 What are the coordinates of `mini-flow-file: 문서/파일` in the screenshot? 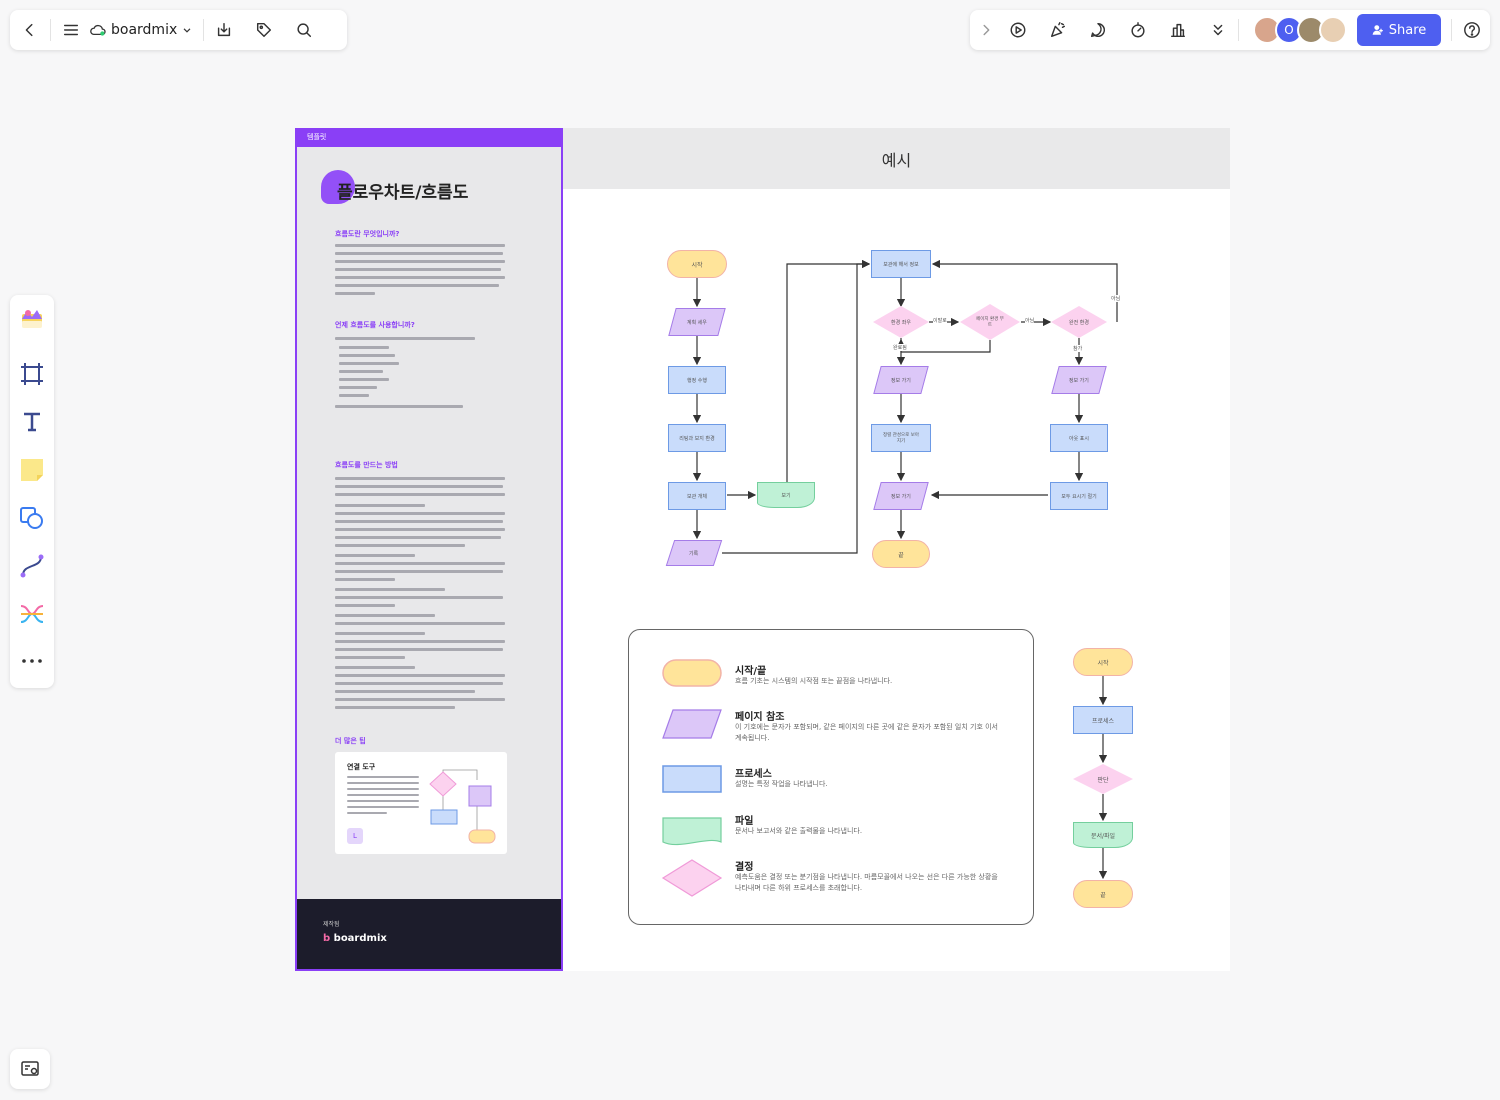 It's located at (1103, 835).